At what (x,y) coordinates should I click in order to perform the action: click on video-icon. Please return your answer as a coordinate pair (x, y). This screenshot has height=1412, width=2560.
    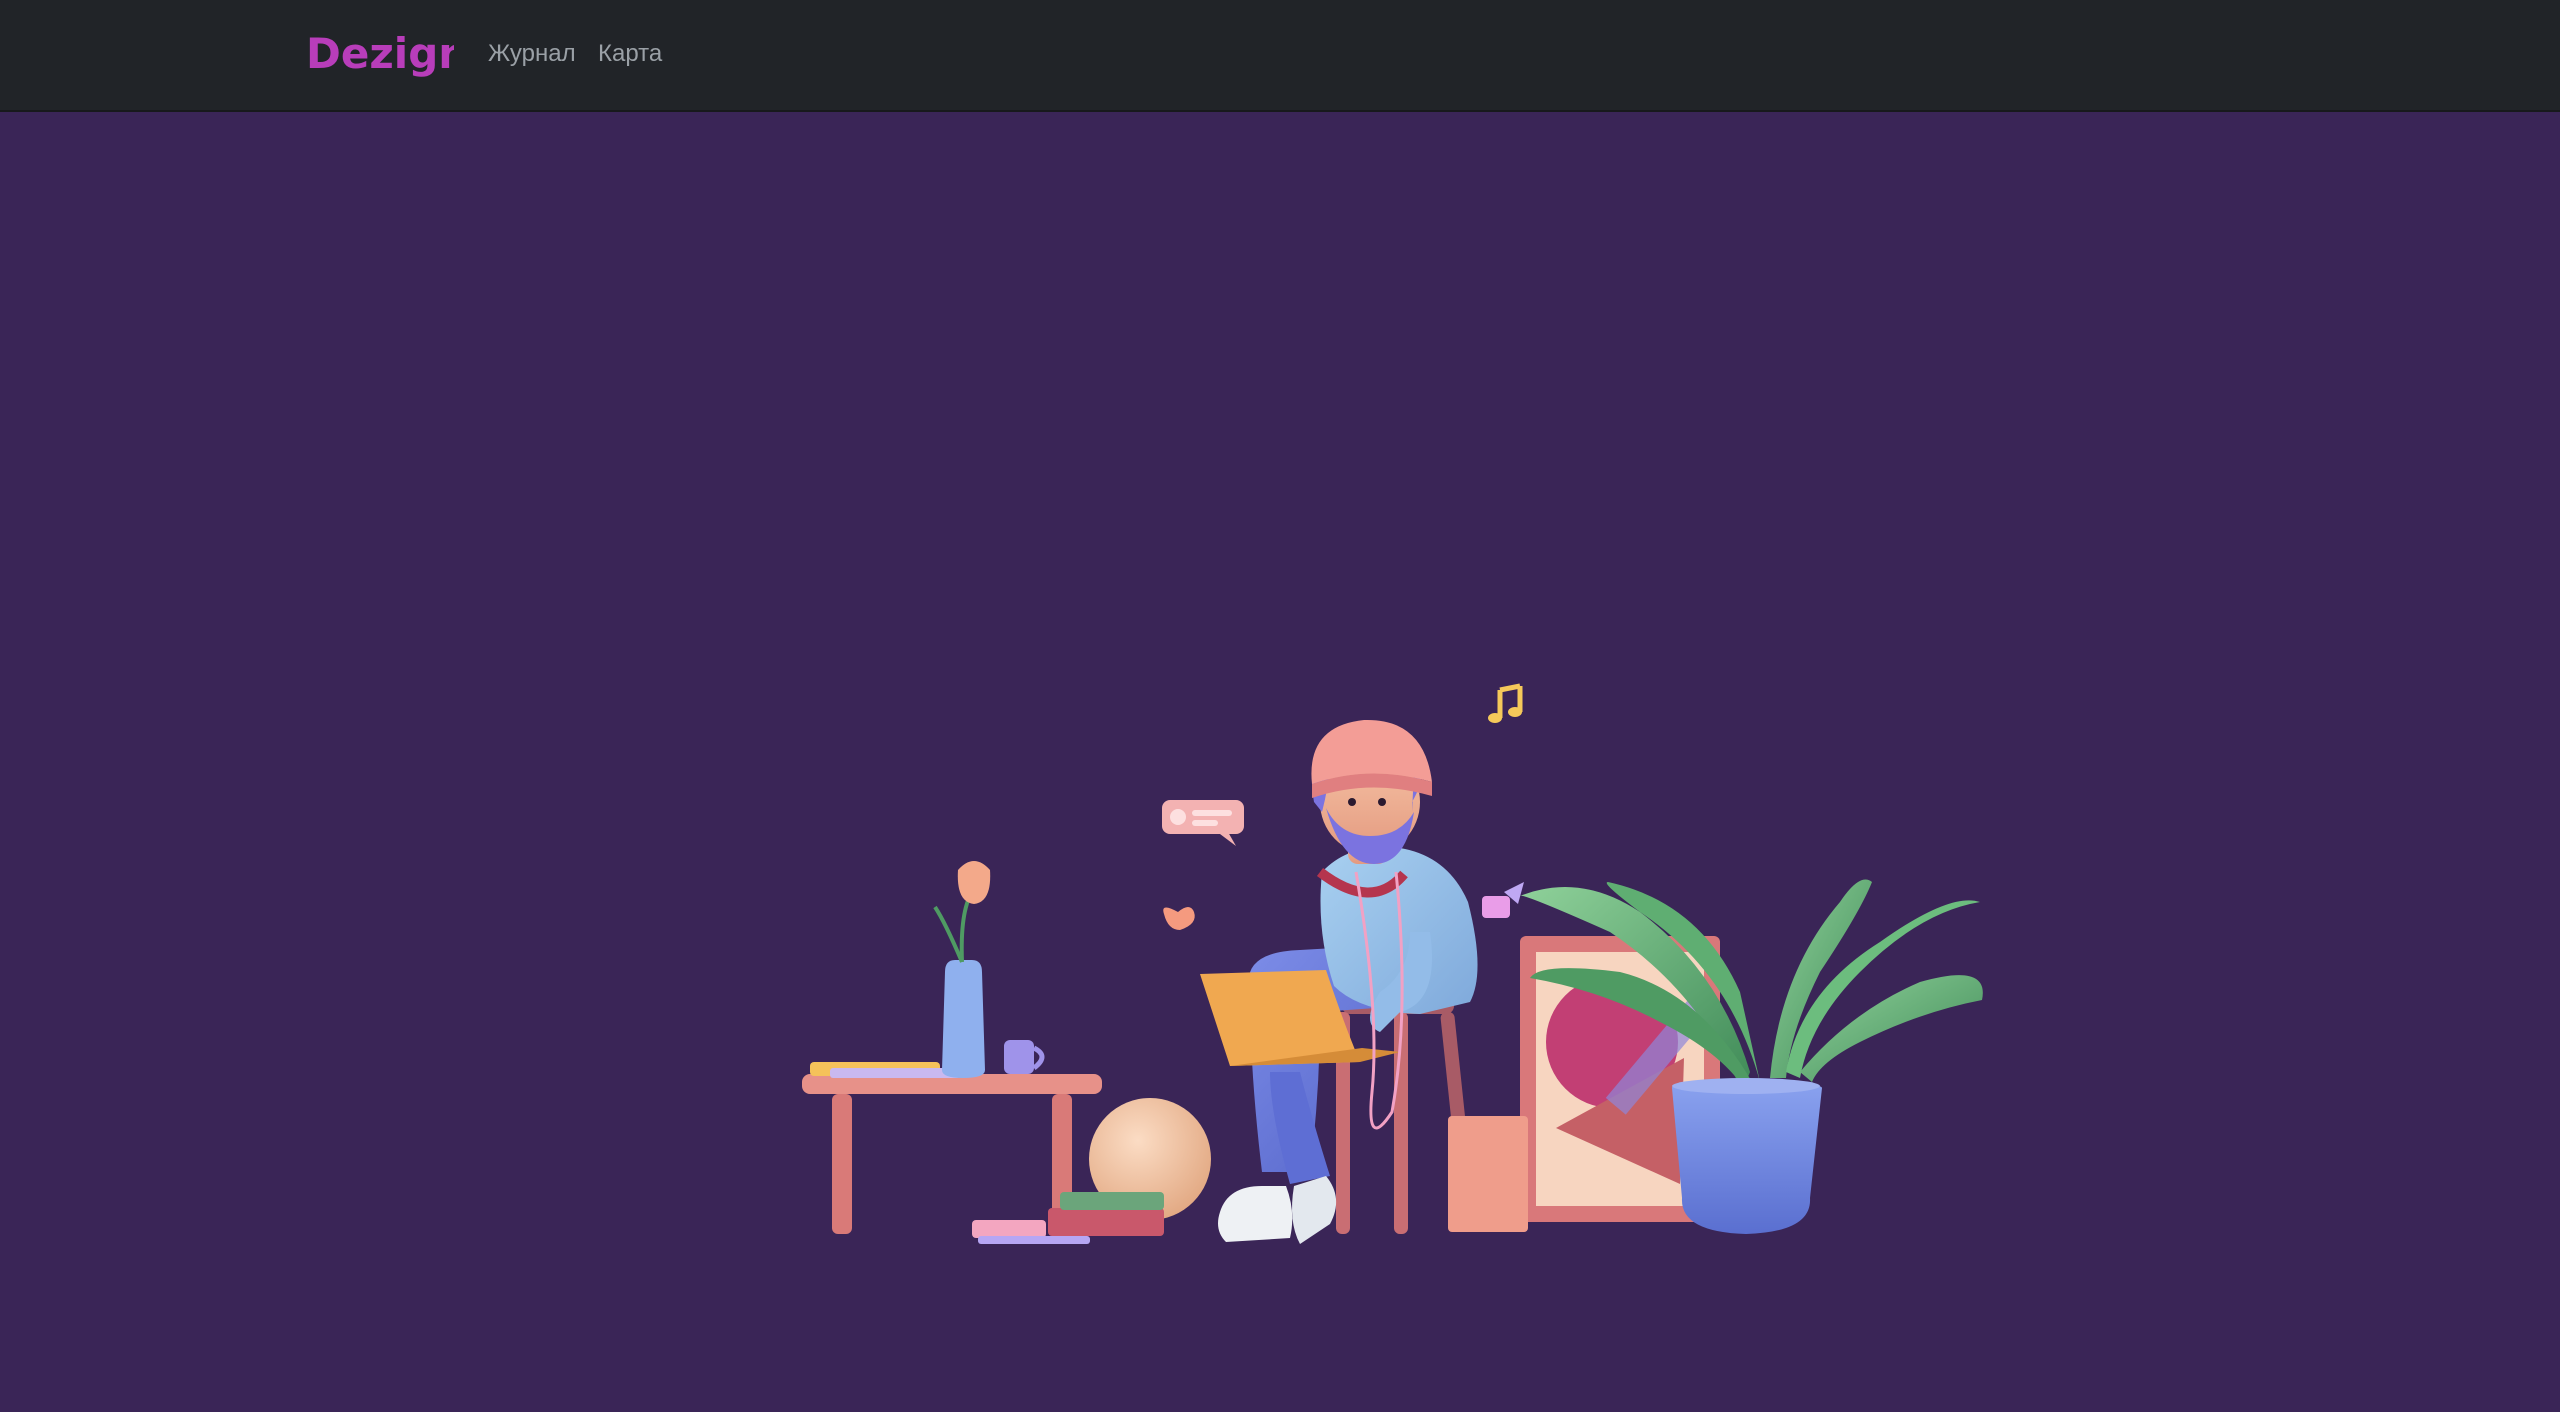
    Looking at the image, I should click on (1503, 900).